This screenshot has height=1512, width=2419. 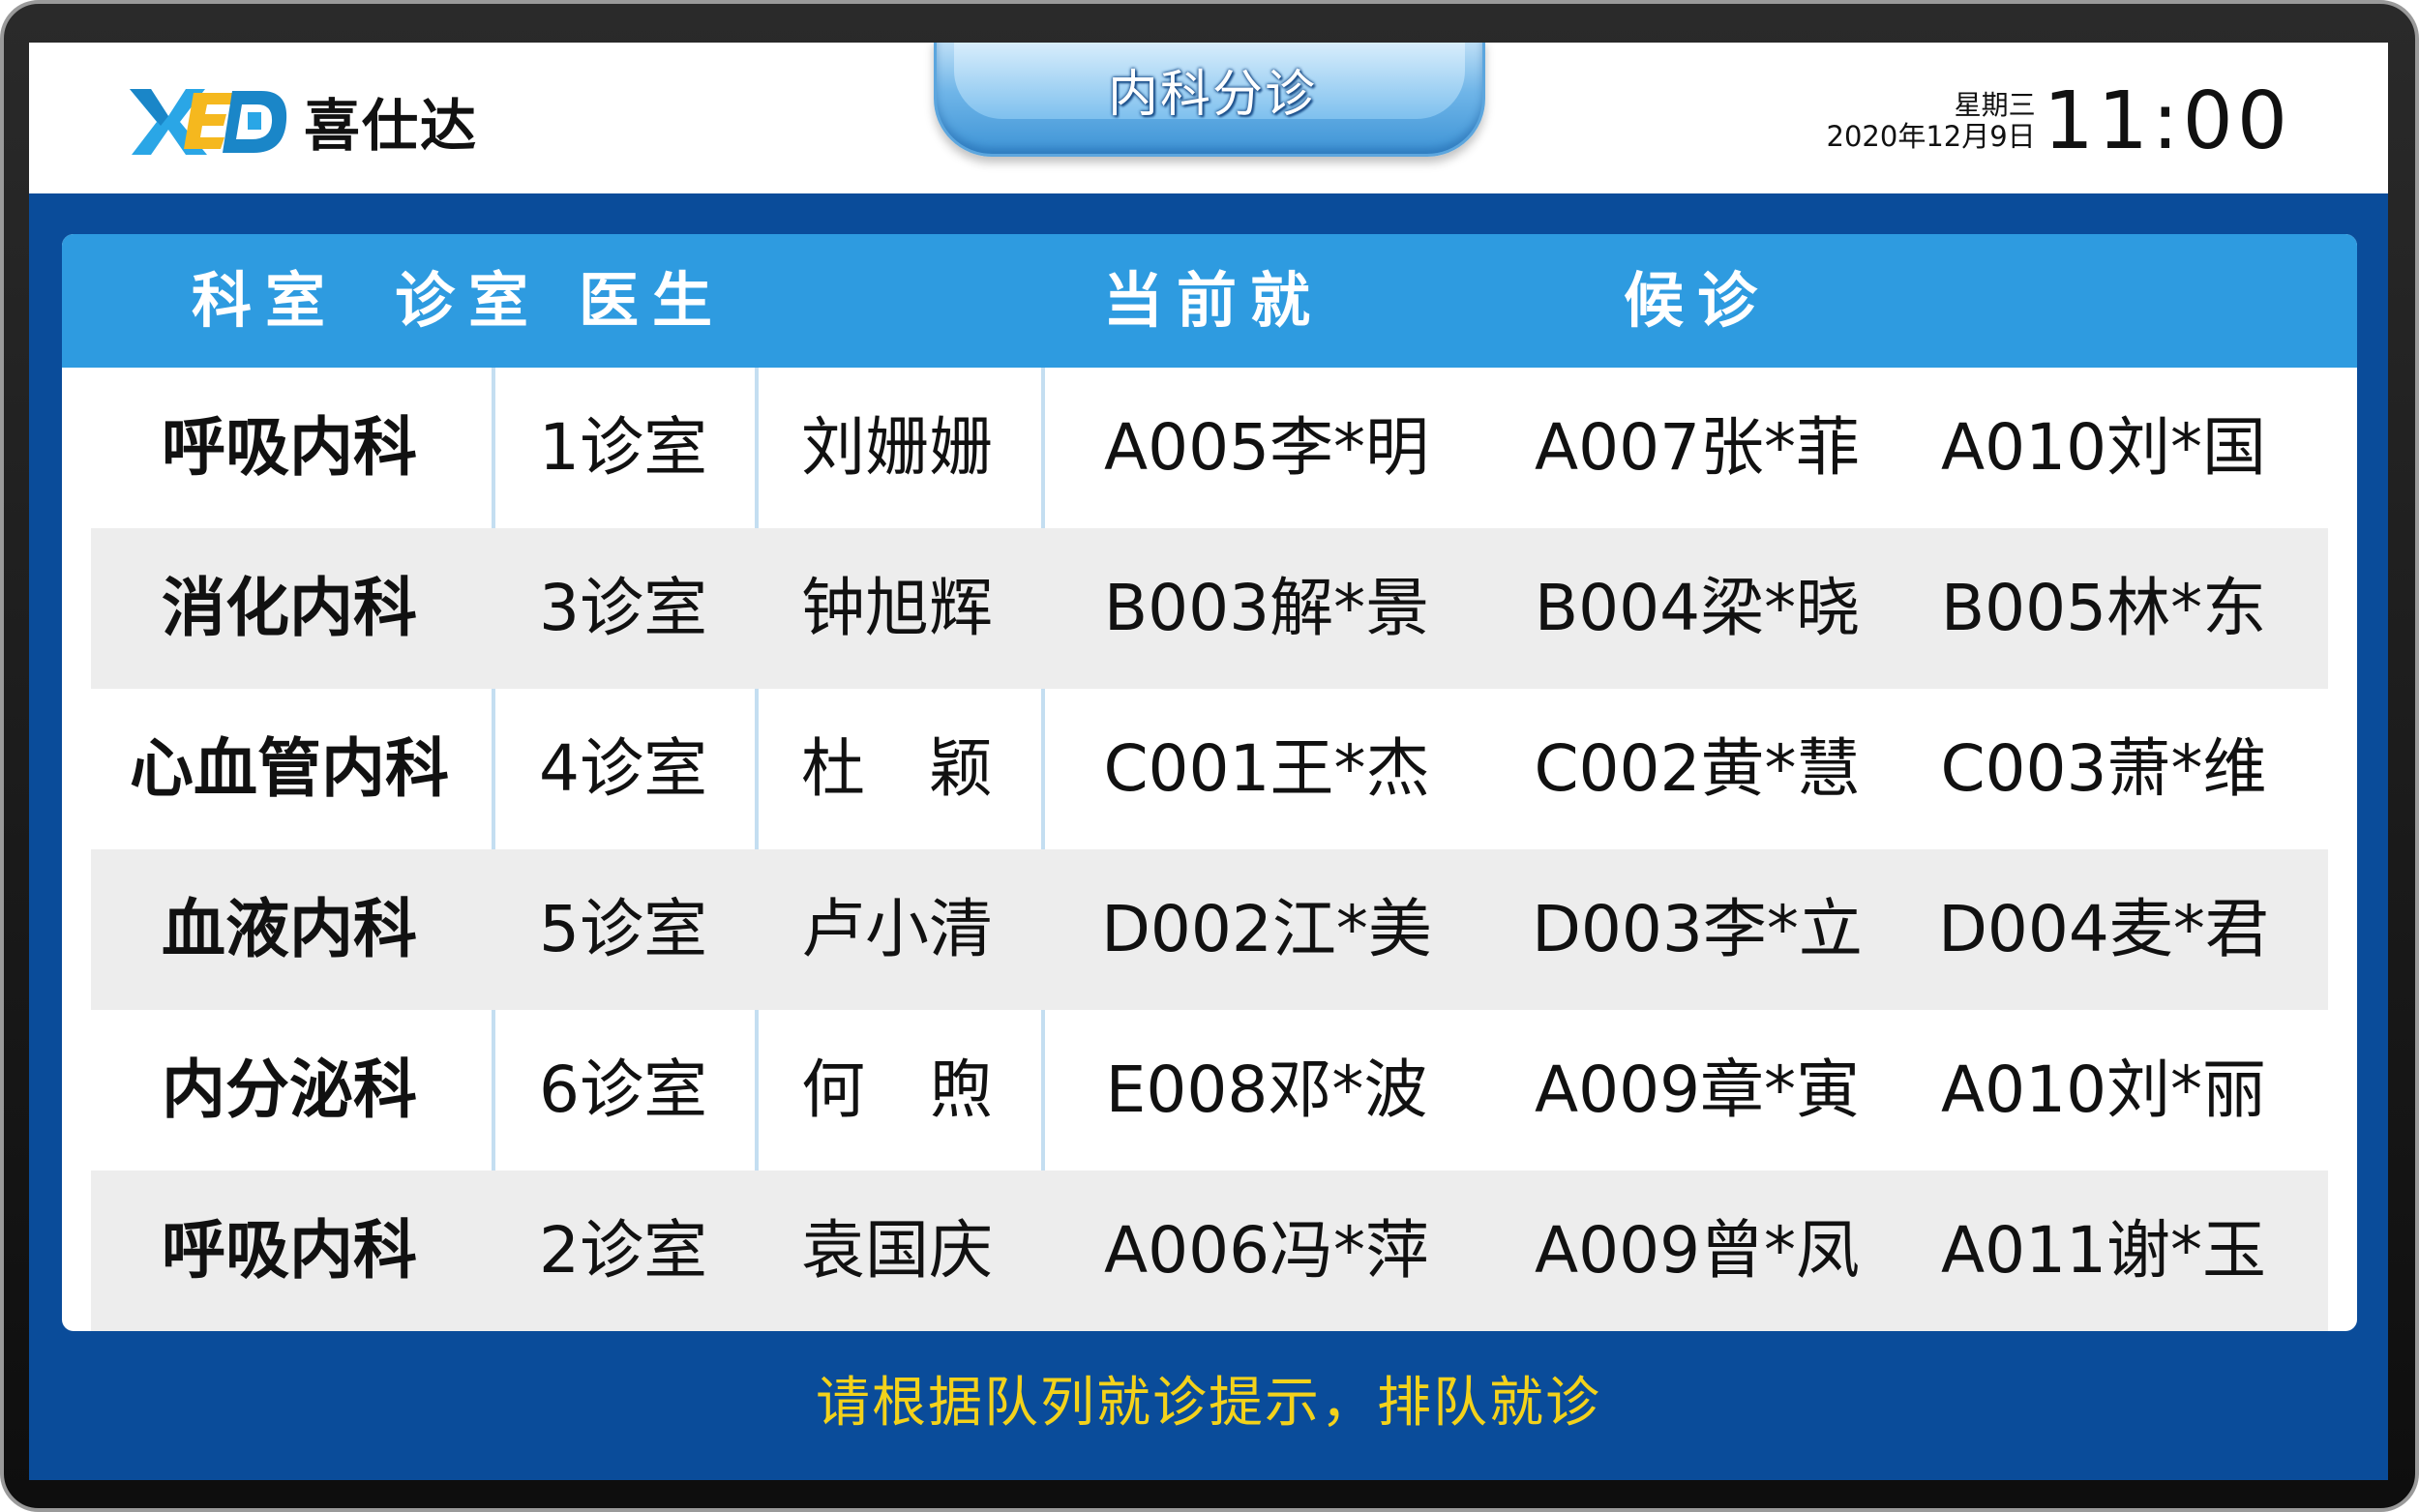 I want to click on waiting-patient-cell: B005林*东, so click(x=2103, y=608).